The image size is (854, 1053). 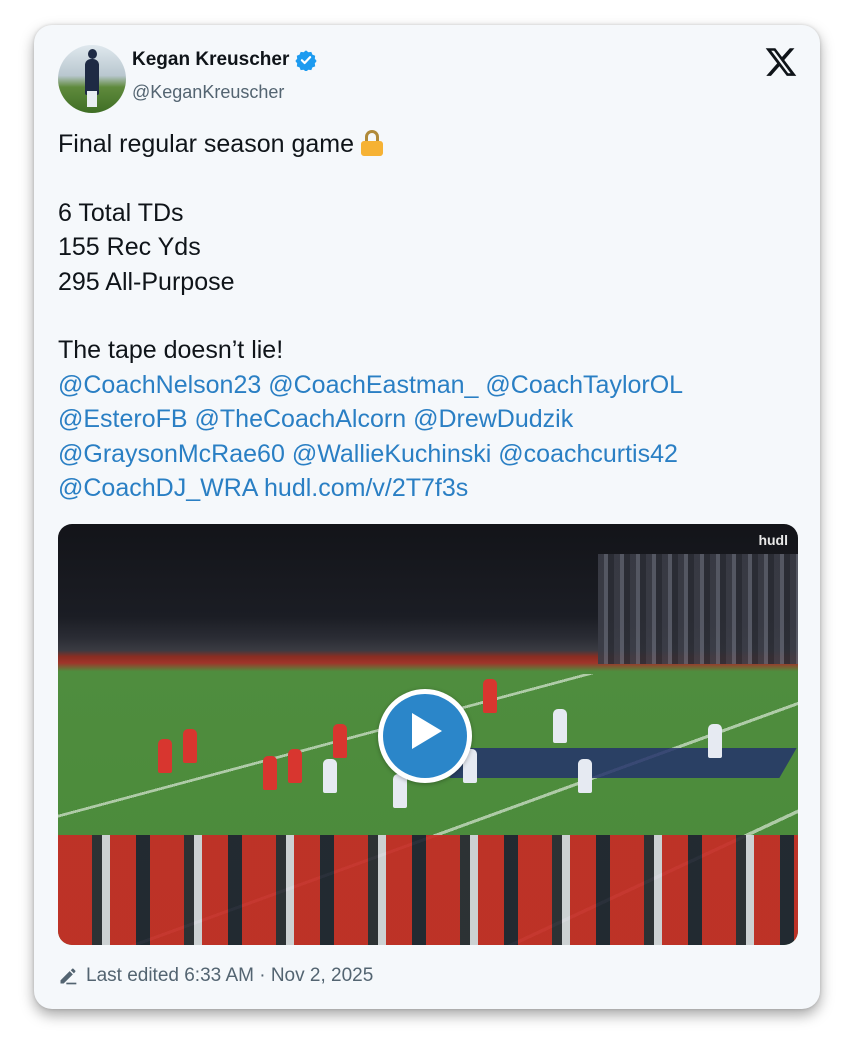 What do you see at coordinates (121, 212) in the screenshot?
I see `stat-total-tds: 6 Total TDs` at bounding box center [121, 212].